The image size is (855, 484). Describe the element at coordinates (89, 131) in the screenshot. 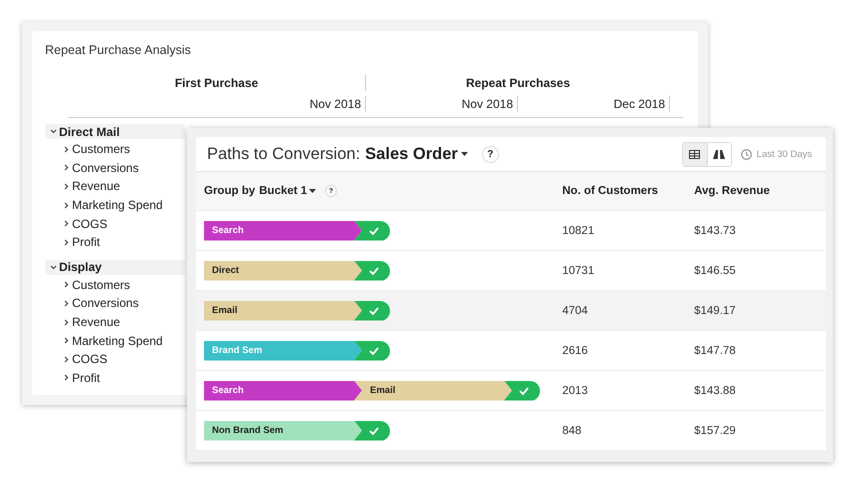

I see `group-label: Direct Mail` at that location.